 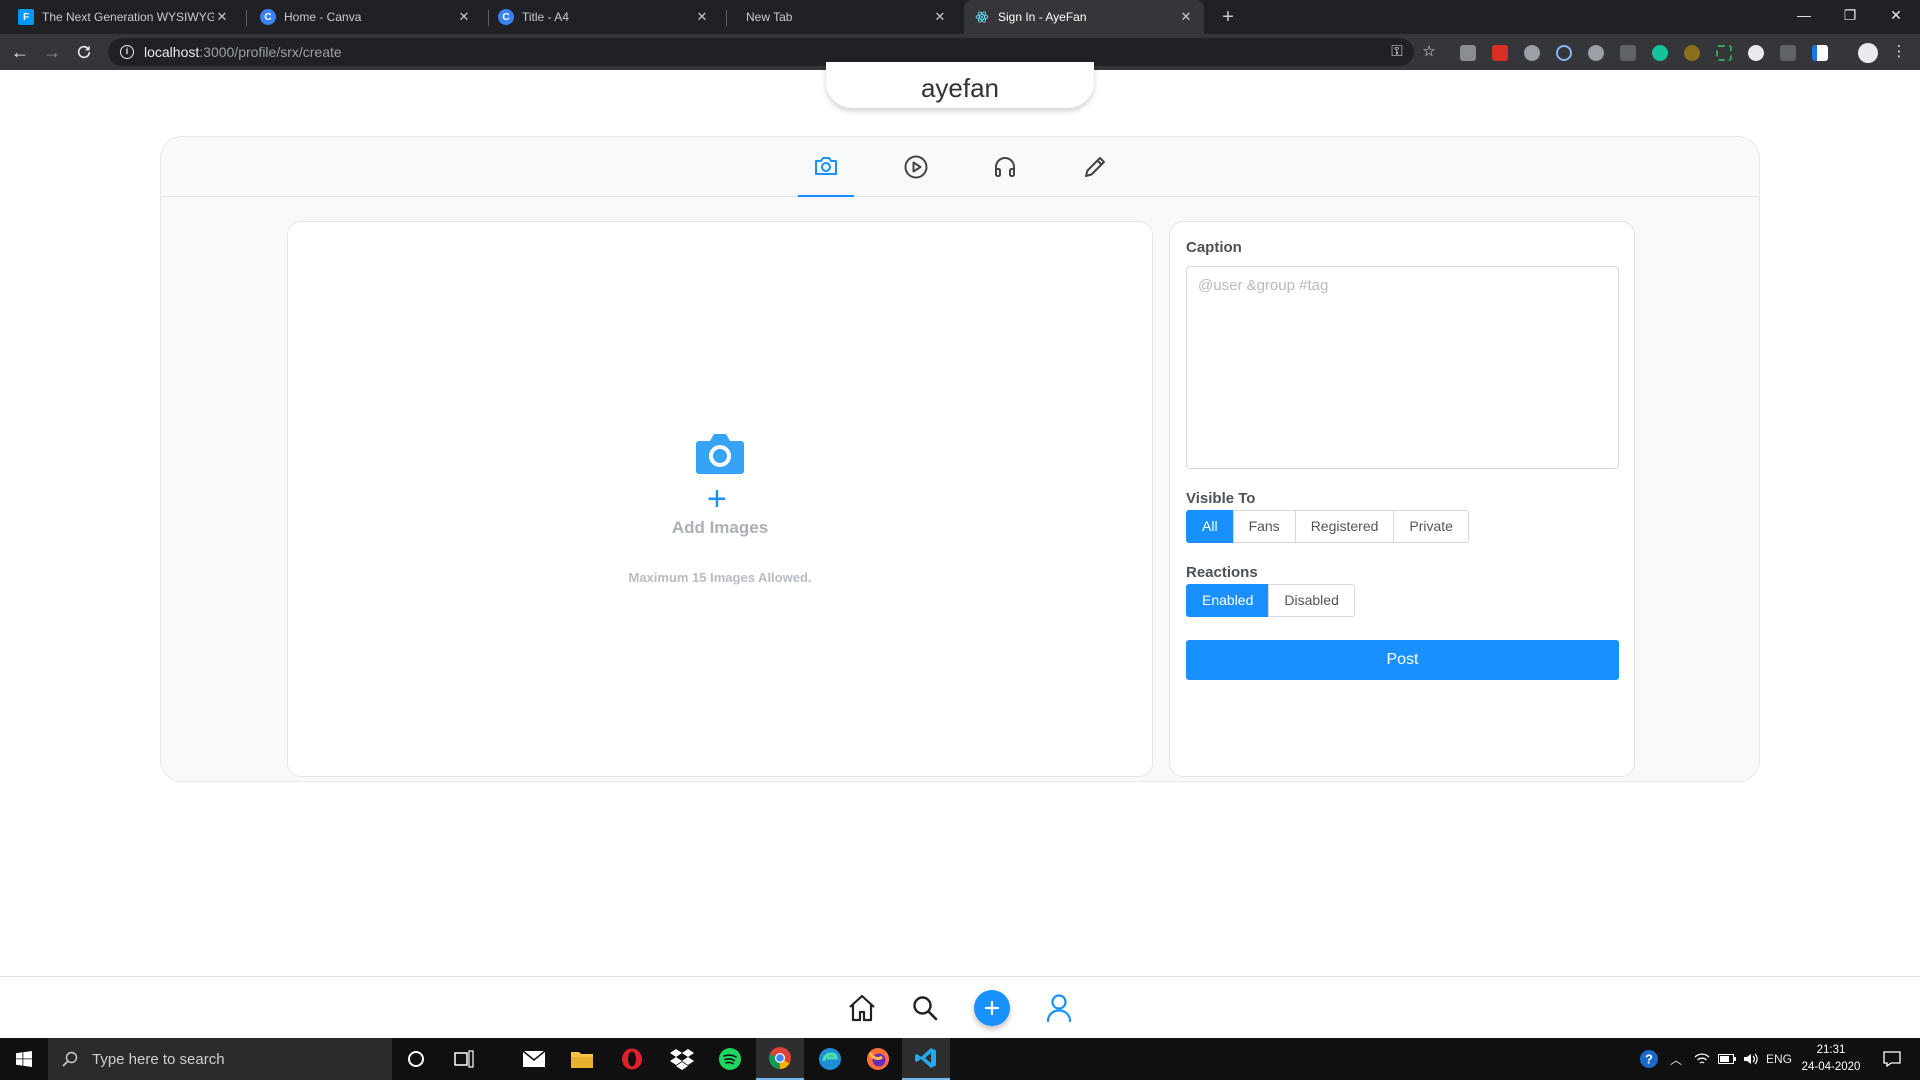 I want to click on menu-icon: ⋮, so click(x=1899, y=52).